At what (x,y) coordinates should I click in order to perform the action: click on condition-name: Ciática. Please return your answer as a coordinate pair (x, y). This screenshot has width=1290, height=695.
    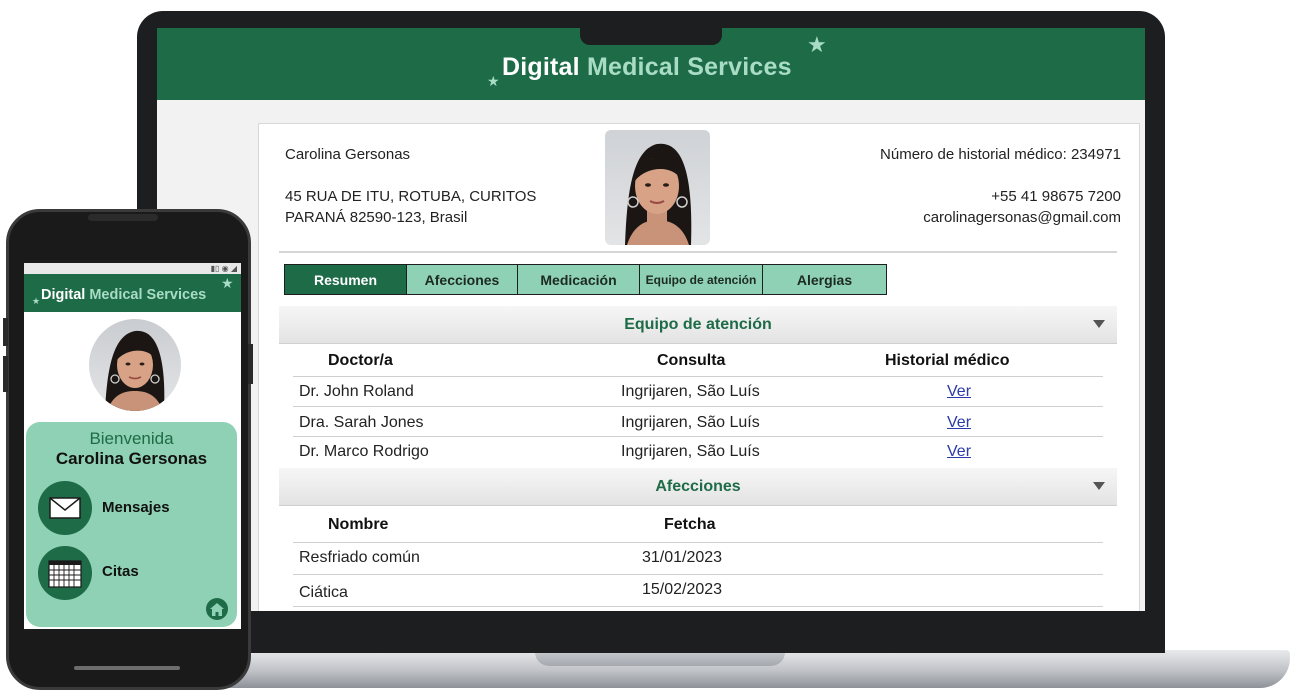
    Looking at the image, I should click on (323, 592).